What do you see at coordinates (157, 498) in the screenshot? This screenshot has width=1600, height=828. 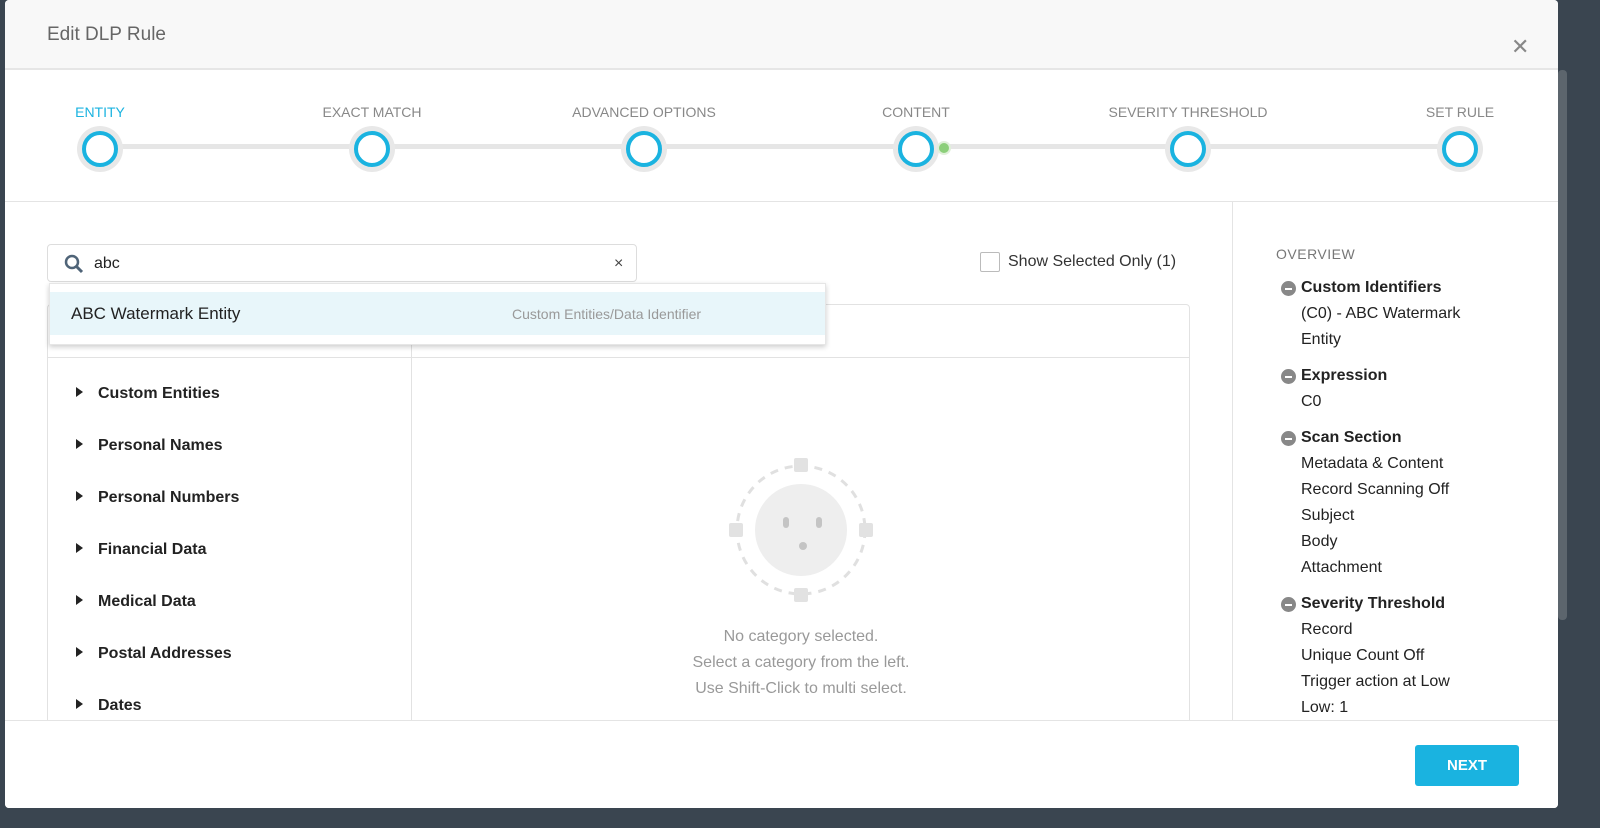 I see `category-personal-numbers: Personal Numbers` at bounding box center [157, 498].